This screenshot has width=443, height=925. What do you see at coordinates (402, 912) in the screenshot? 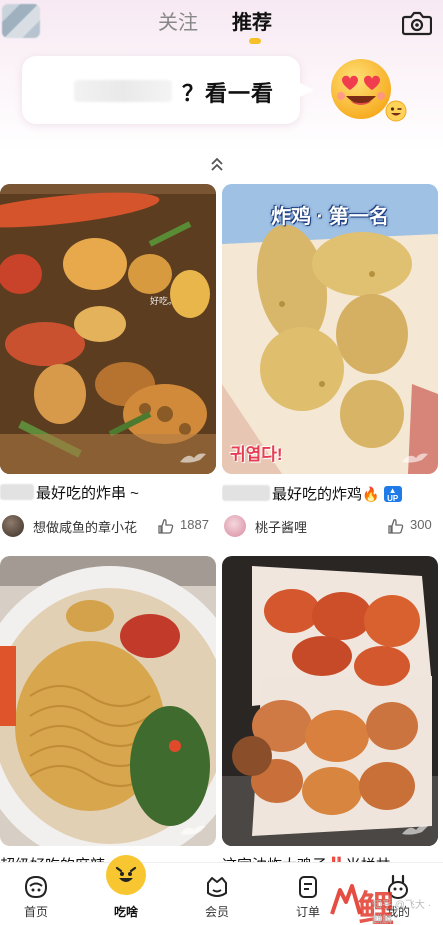
I see `brand-watermark-sub: 知乎 @飞大 · 麒麟` at bounding box center [402, 912].